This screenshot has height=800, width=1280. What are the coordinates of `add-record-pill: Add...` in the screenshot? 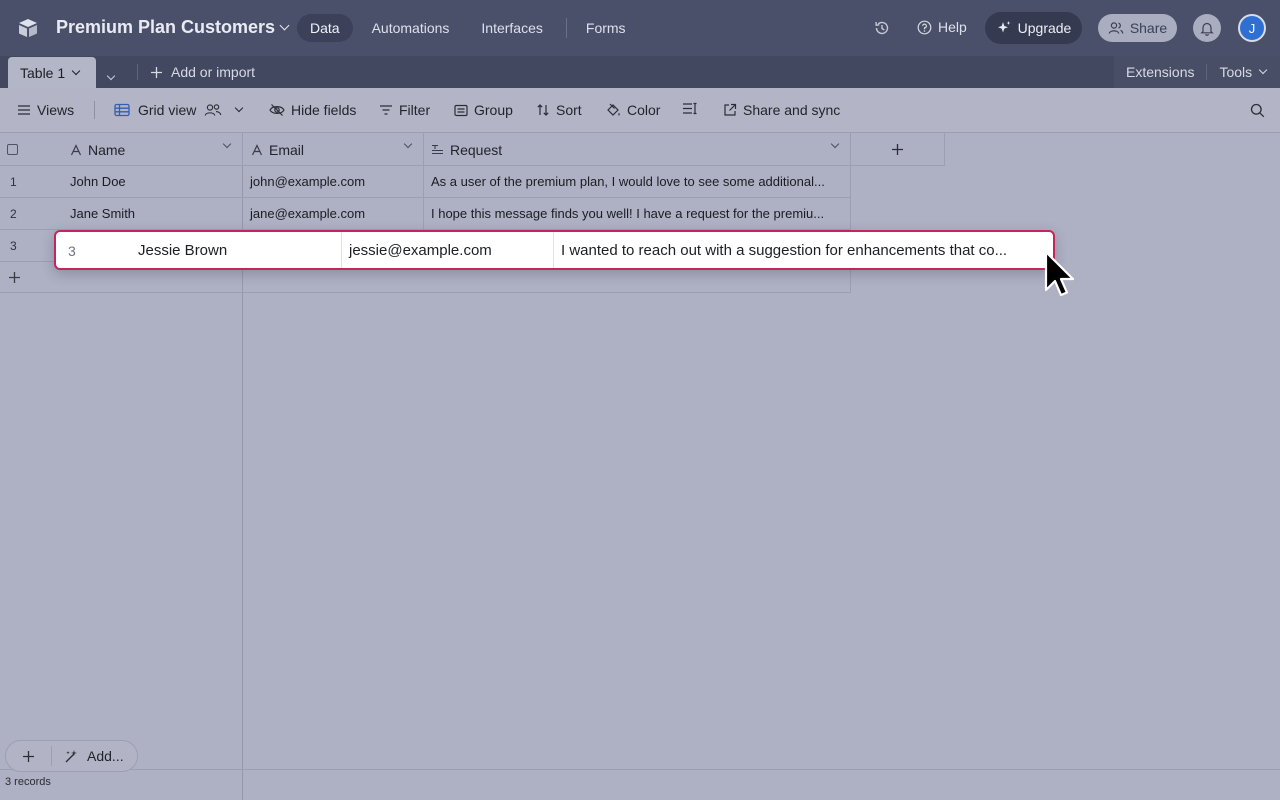 It's located at (71, 756).